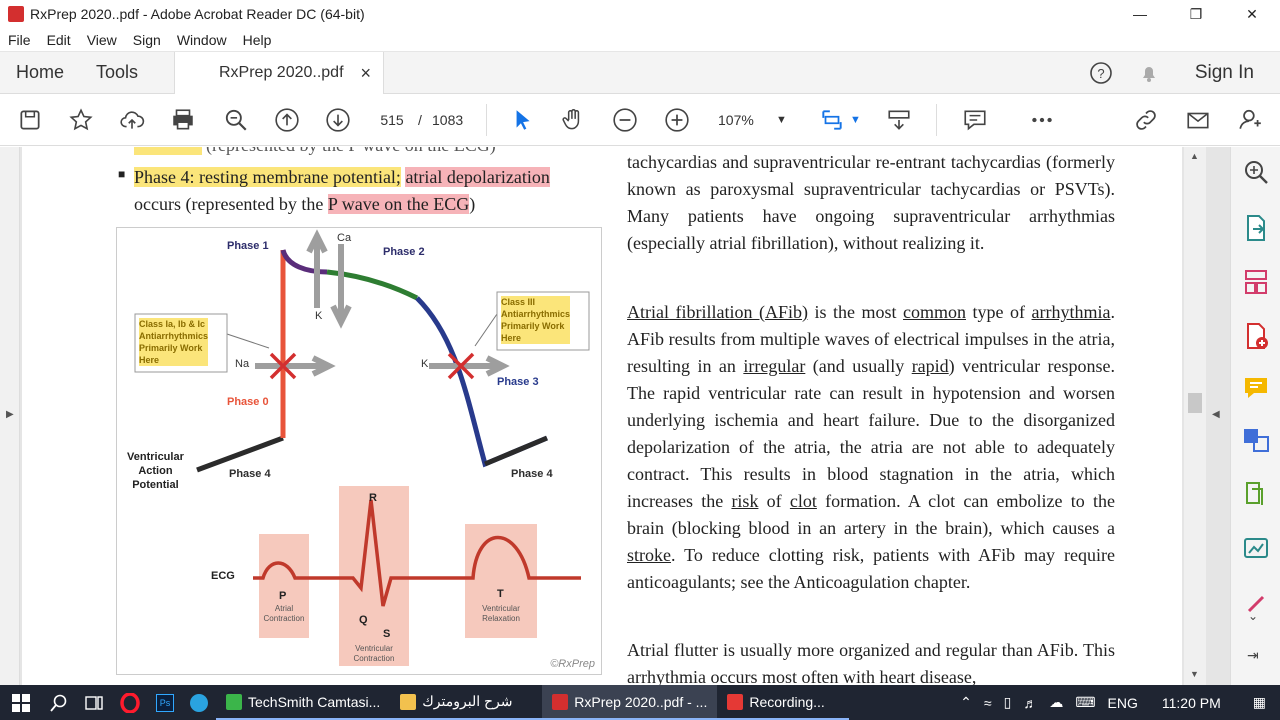  Describe the element at coordinates (1256, 494) in the screenshot. I see `compare-tool-icon` at that location.